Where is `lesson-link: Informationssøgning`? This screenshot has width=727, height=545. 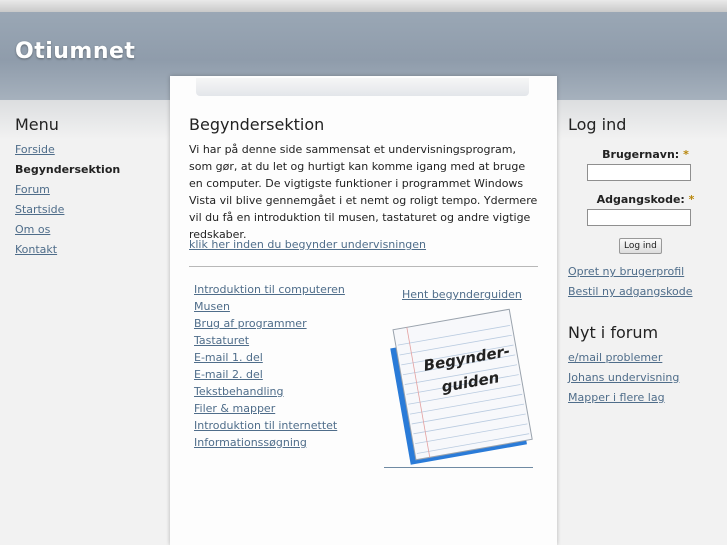
lesson-link: Informationssøgning is located at coordinates (250, 442).